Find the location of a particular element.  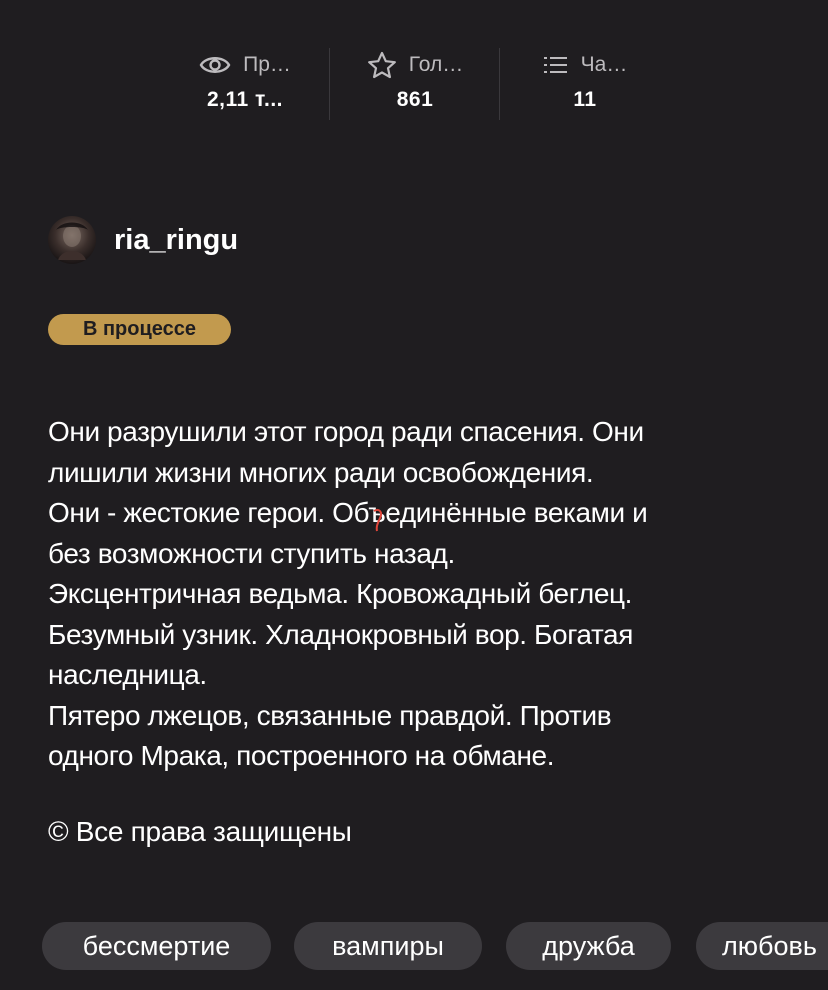

author-link: ria_ringu is located at coordinates (143, 240).